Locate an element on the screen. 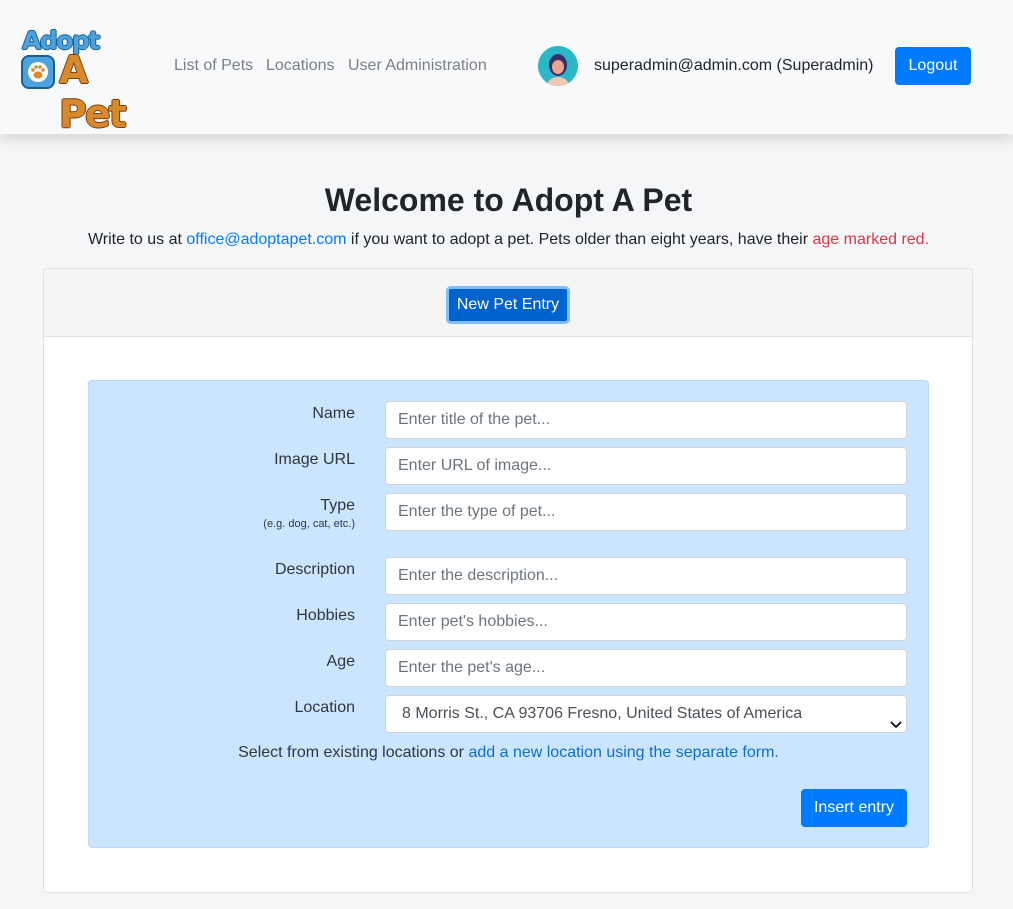 The image size is (1013, 909). current-user-label: superadmin@admin.com (Superadmin) is located at coordinates (734, 65).